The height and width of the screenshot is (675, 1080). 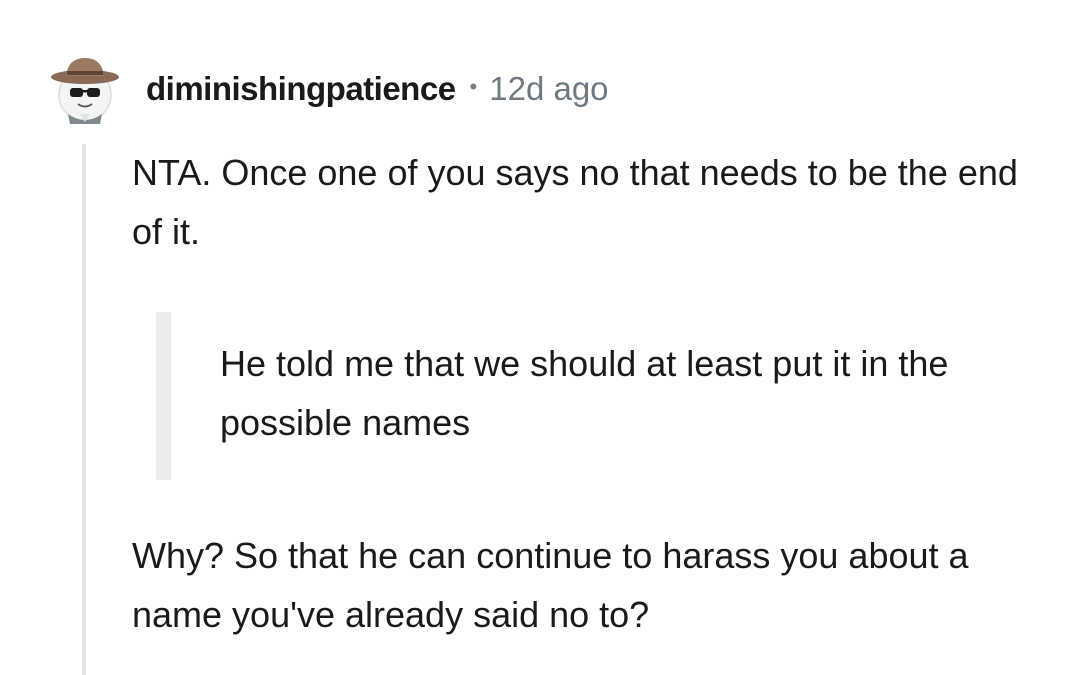 I want to click on username-link: diminishingpatience, so click(x=301, y=89).